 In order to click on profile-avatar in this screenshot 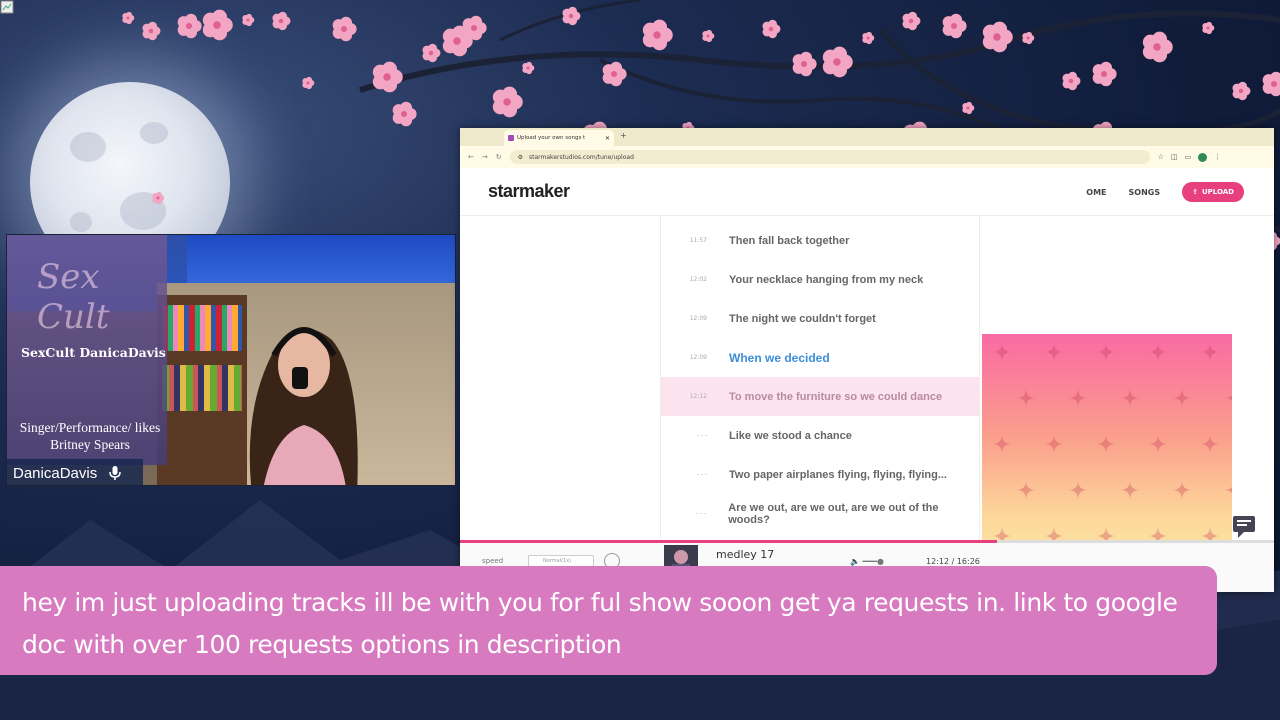, I will do `click(1203, 157)`.